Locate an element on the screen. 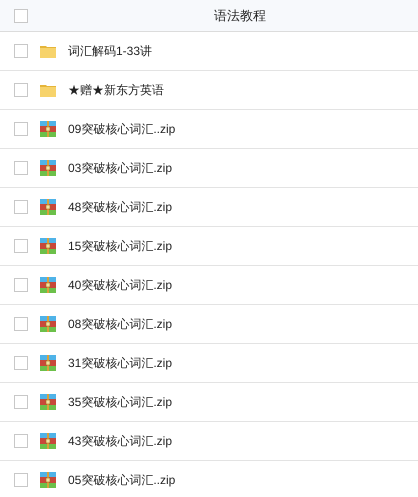  file-name: 48突破核心词汇.zip is located at coordinates (120, 207).